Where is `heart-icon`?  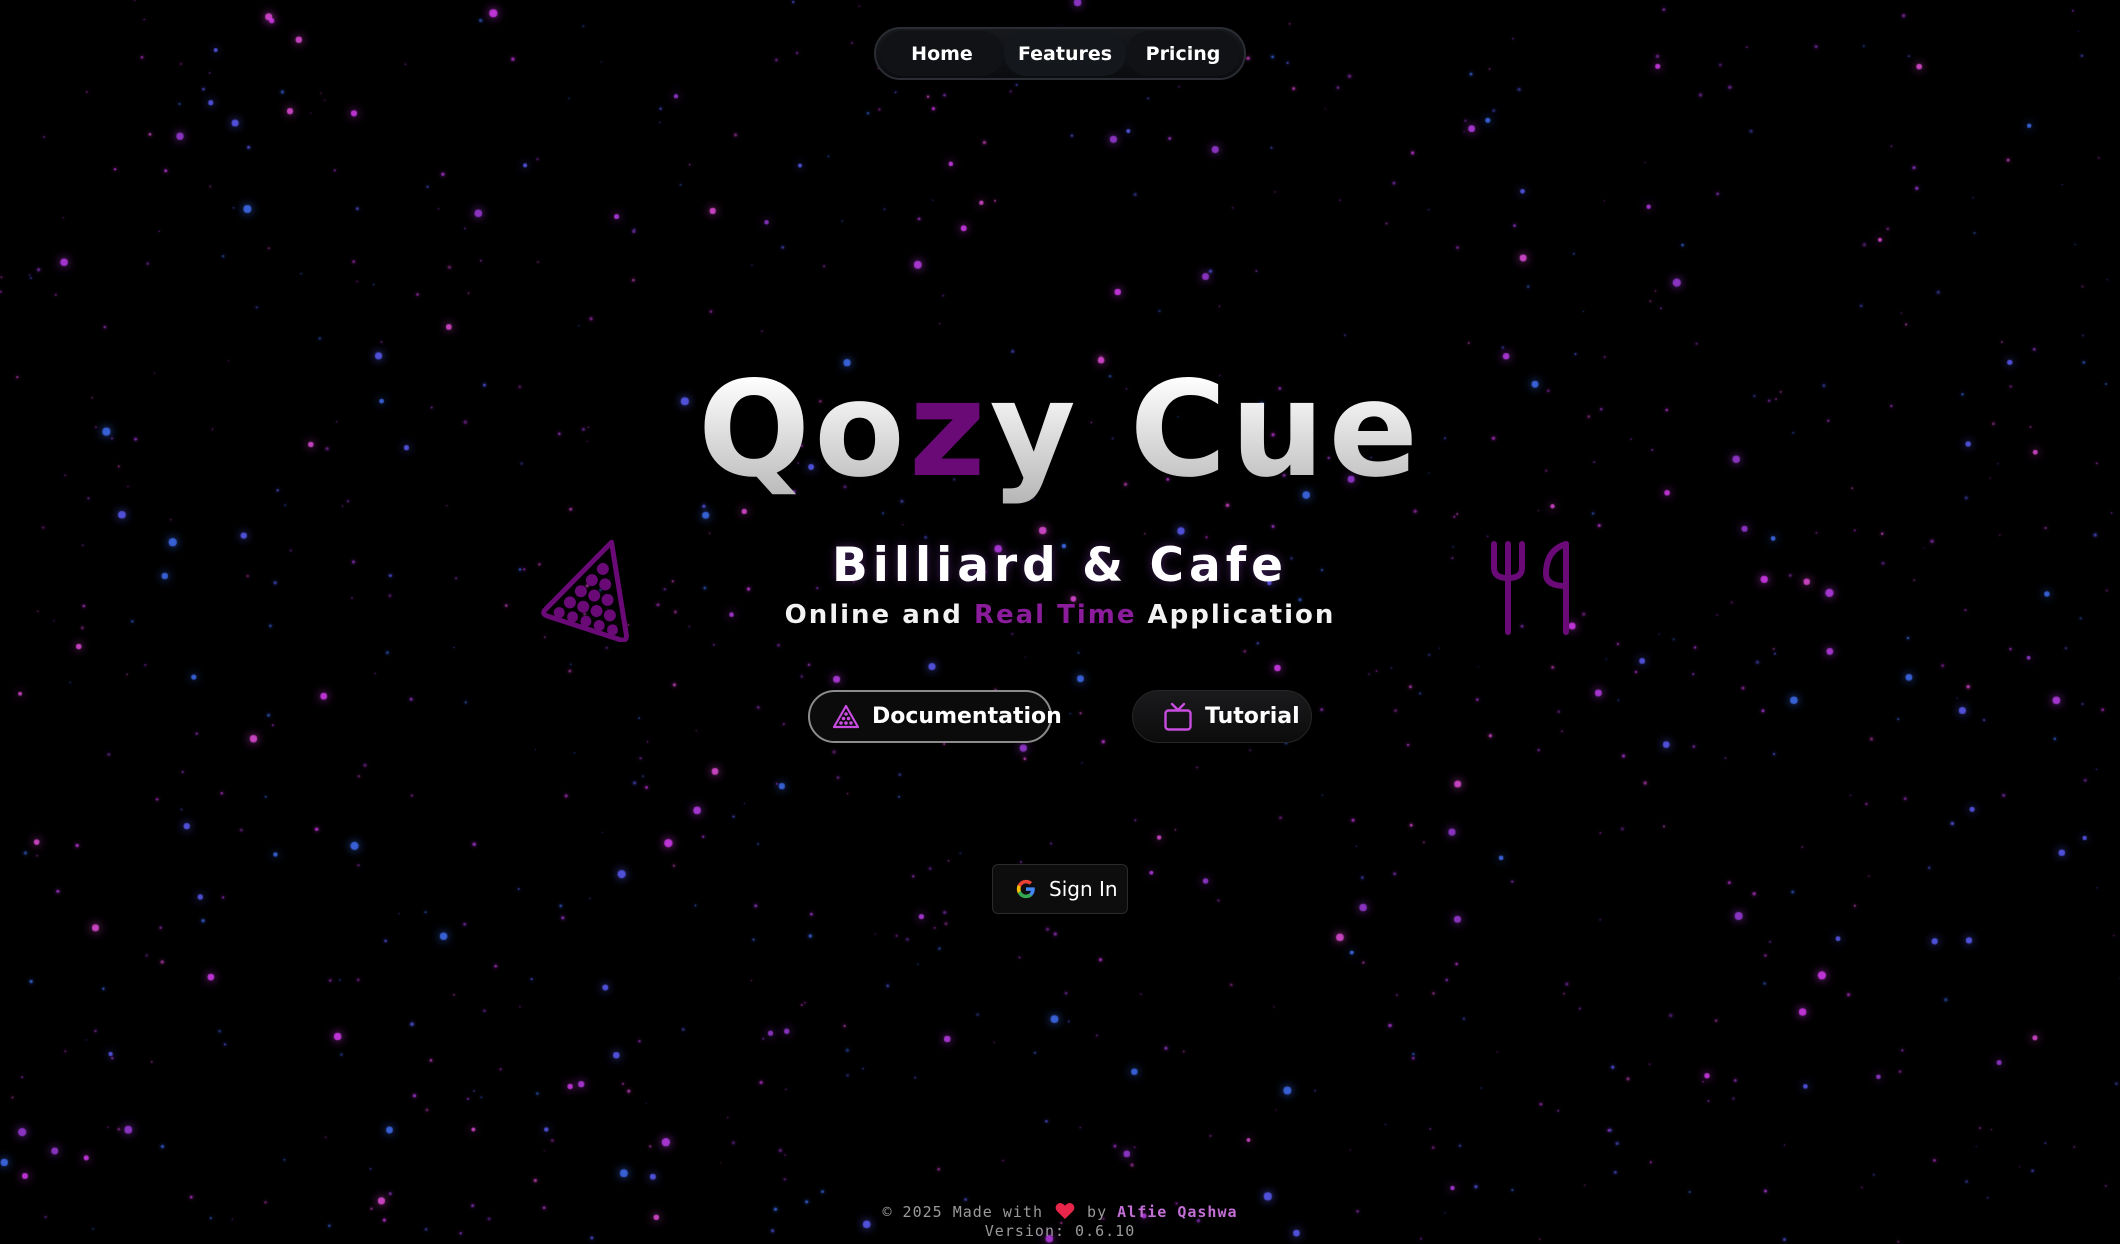
heart-icon is located at coordinates (1065, 1211).